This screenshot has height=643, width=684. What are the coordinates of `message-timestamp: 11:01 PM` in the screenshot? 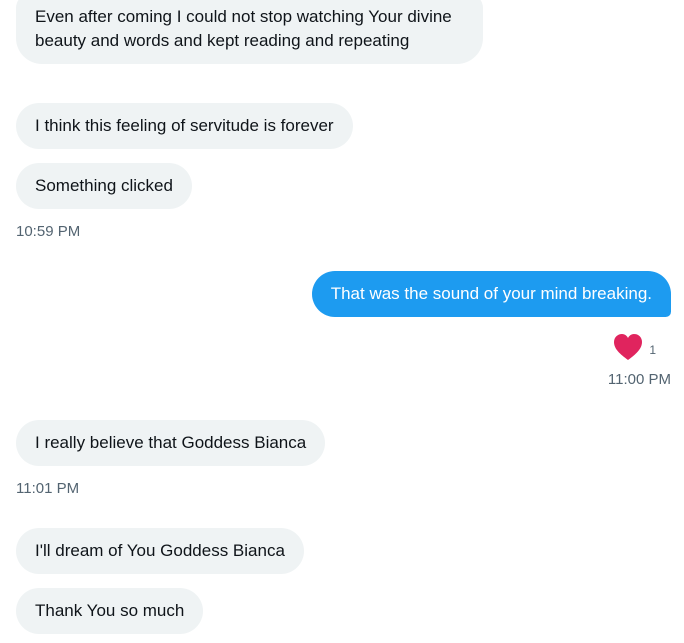 It's located at (48, 488).